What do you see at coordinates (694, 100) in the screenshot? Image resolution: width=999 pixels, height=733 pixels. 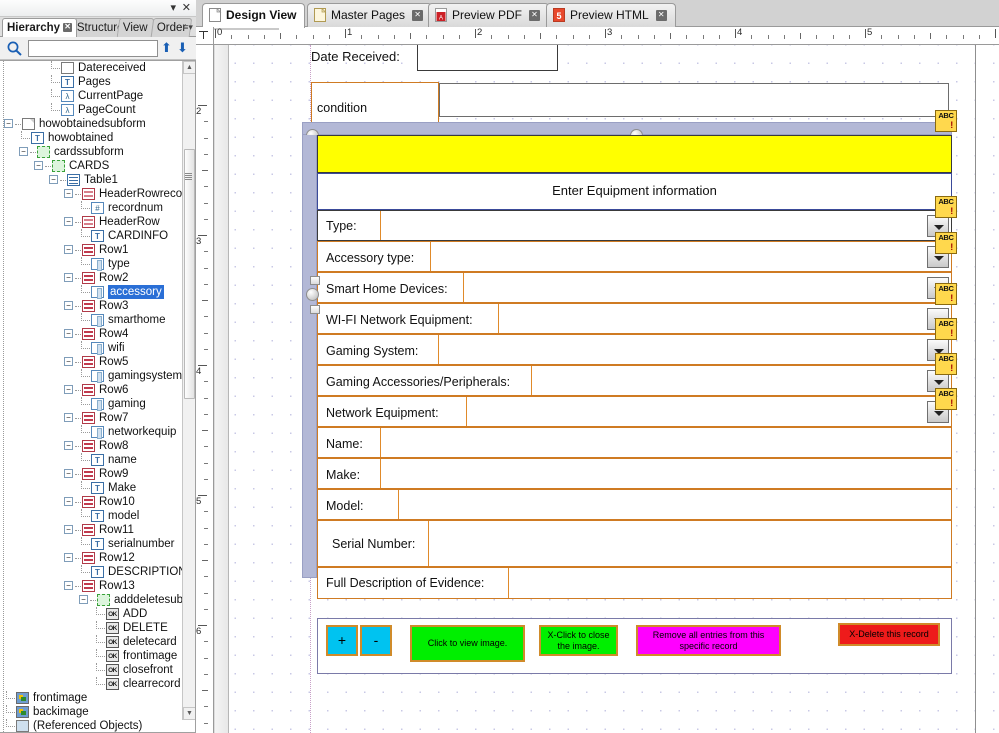 I see `condition-field` at bounding box center [694, 100].